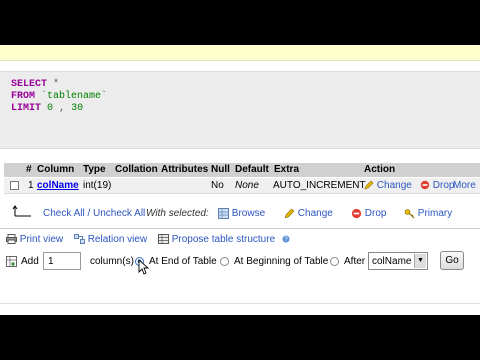 Image resolution: width=480 pixels, height=360 pixels. I want to click on at-beginning-radio, so click(224, 261).